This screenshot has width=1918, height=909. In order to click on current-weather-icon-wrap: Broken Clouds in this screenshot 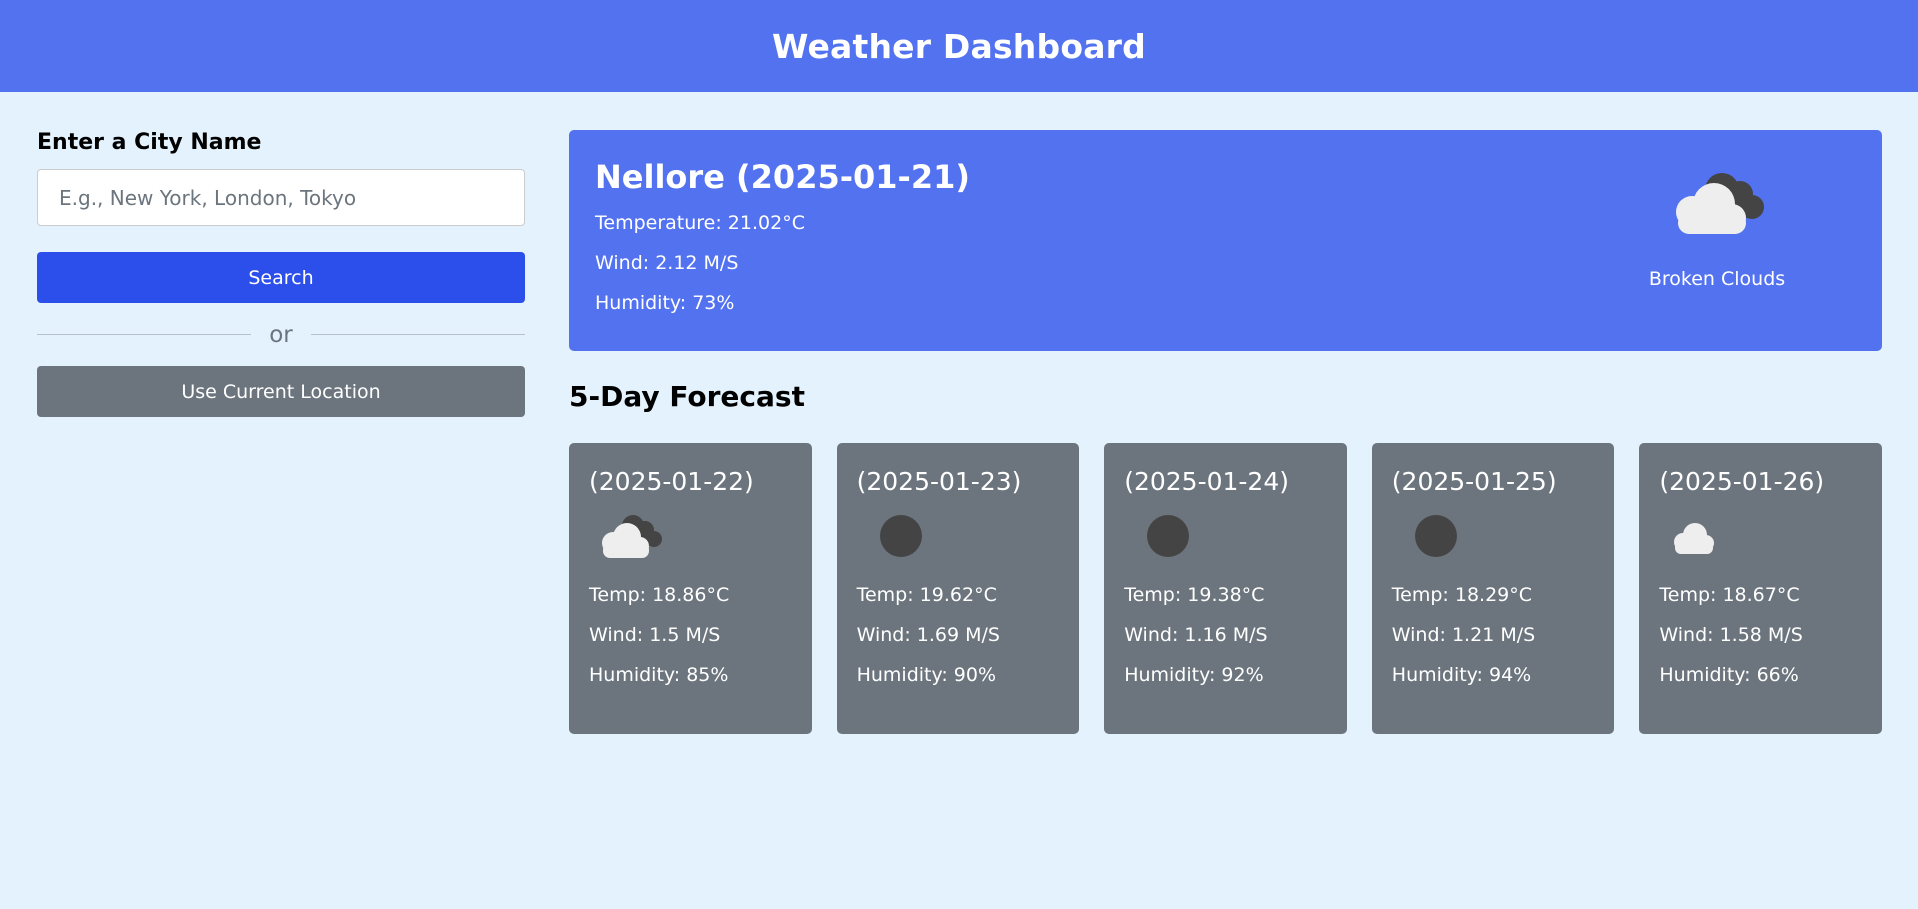, I will do `click(1717, 229)`.